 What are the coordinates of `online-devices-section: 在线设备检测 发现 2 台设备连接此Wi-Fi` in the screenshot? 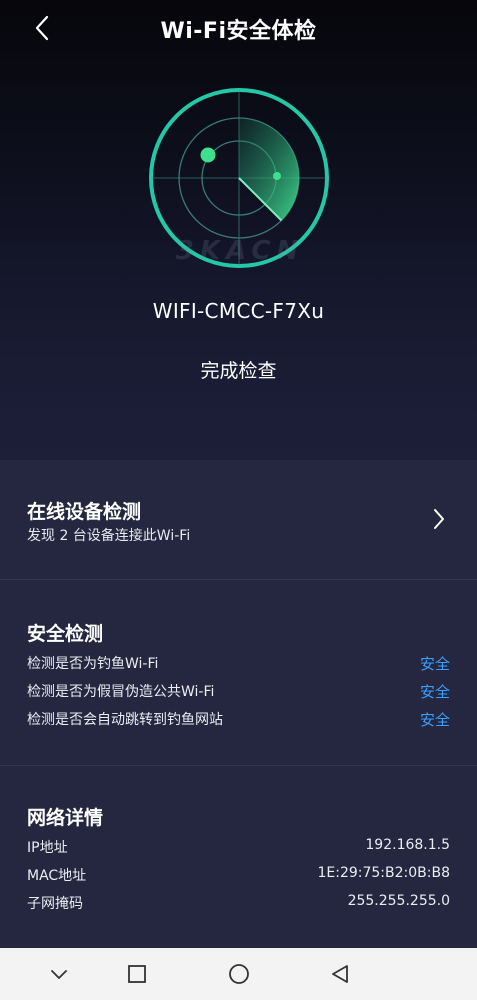 It's located at (238, 520).